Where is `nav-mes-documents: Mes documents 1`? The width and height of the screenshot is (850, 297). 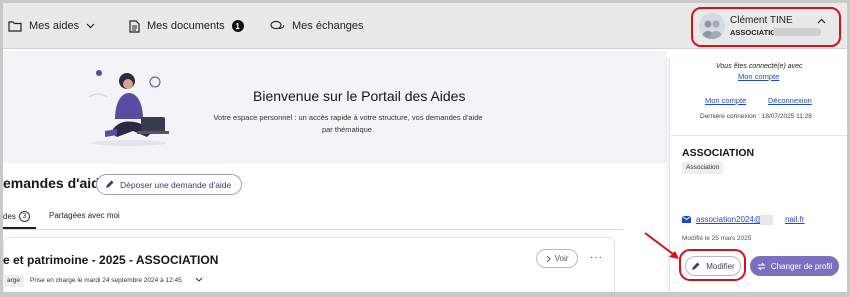
nav-mes-documents: Mes documents 1 is located at coordinates (186, 26).